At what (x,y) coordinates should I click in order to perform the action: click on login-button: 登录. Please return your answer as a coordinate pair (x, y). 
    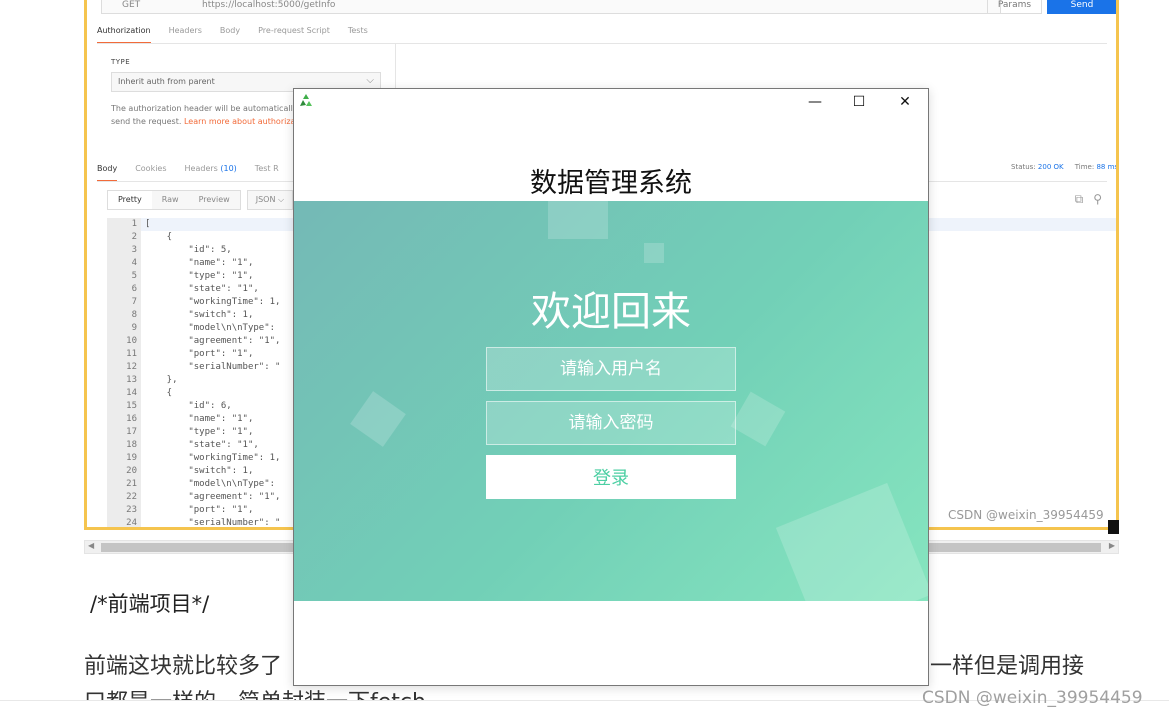
    Looking at the image, I should click on (611, 477).